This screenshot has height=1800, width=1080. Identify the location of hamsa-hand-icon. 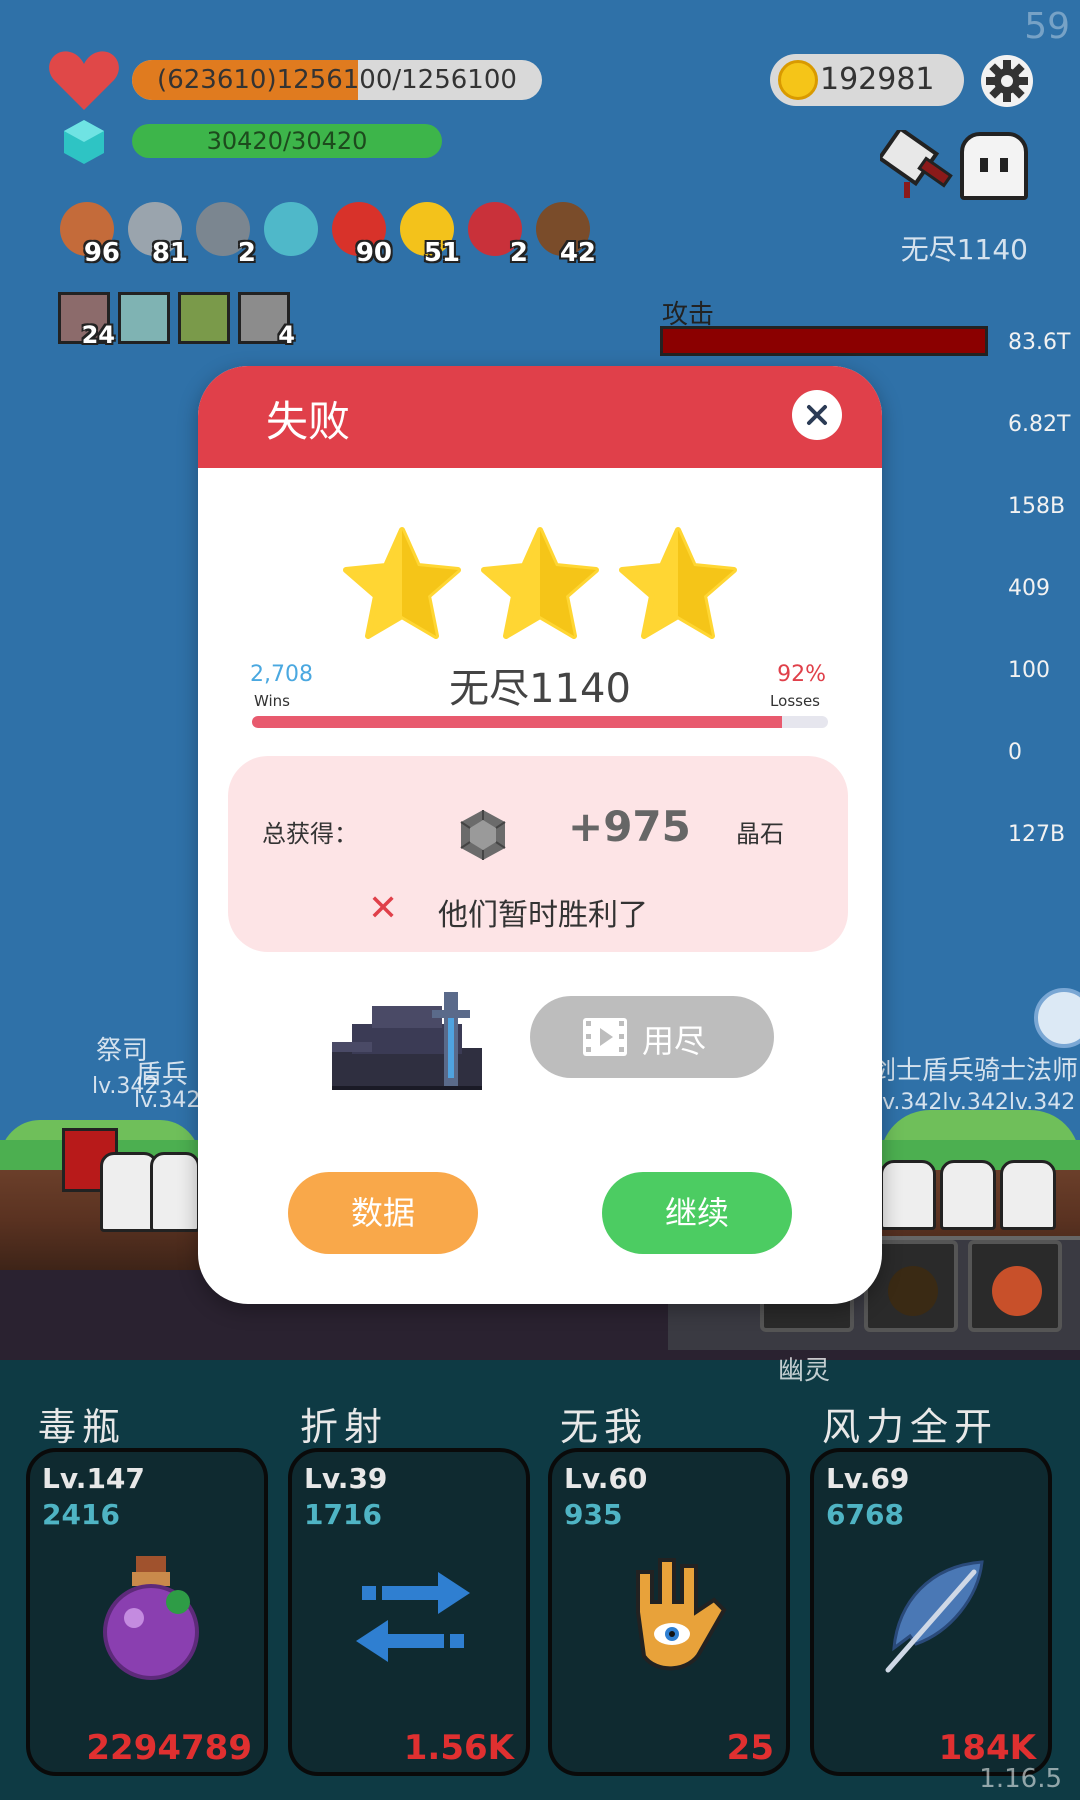
(673, 1617).